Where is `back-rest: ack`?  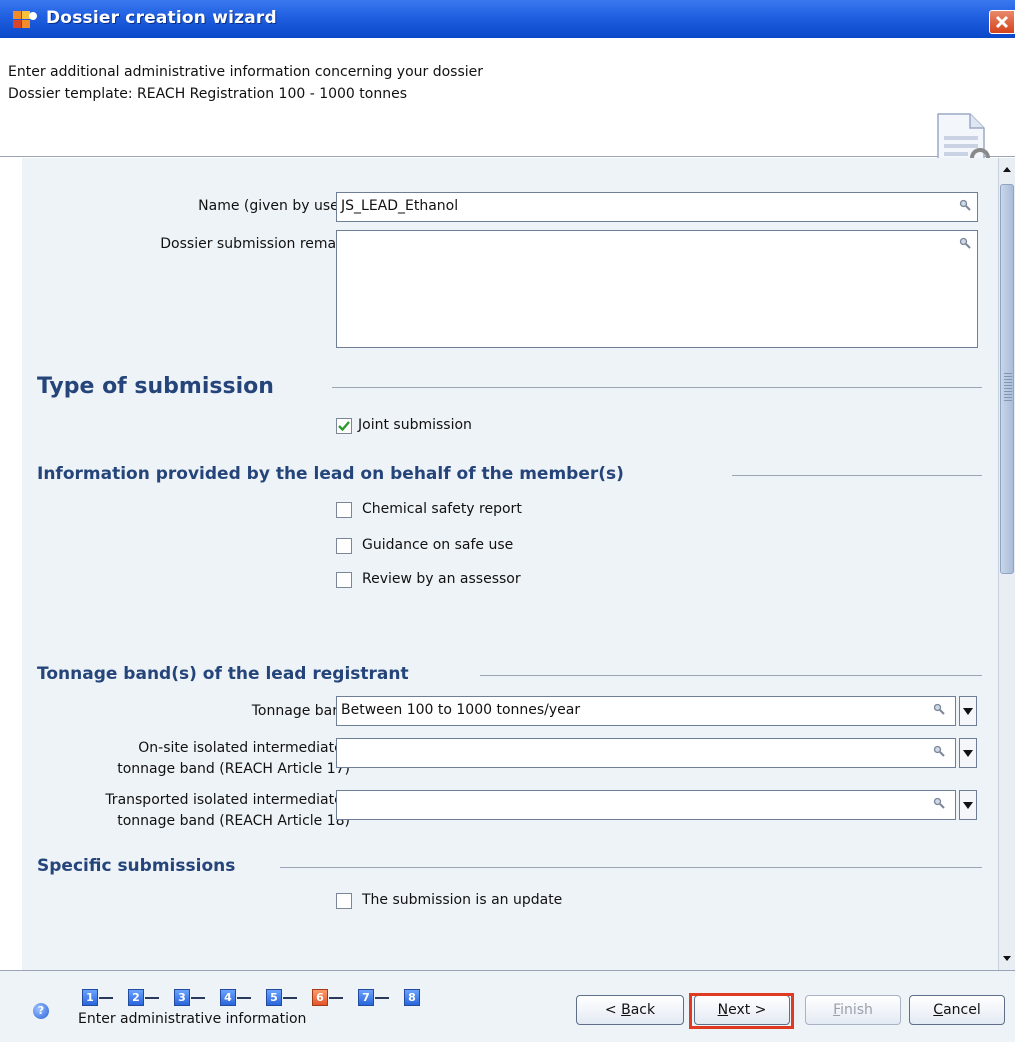
back-rest: ack is located at coordinates (643, 1010).